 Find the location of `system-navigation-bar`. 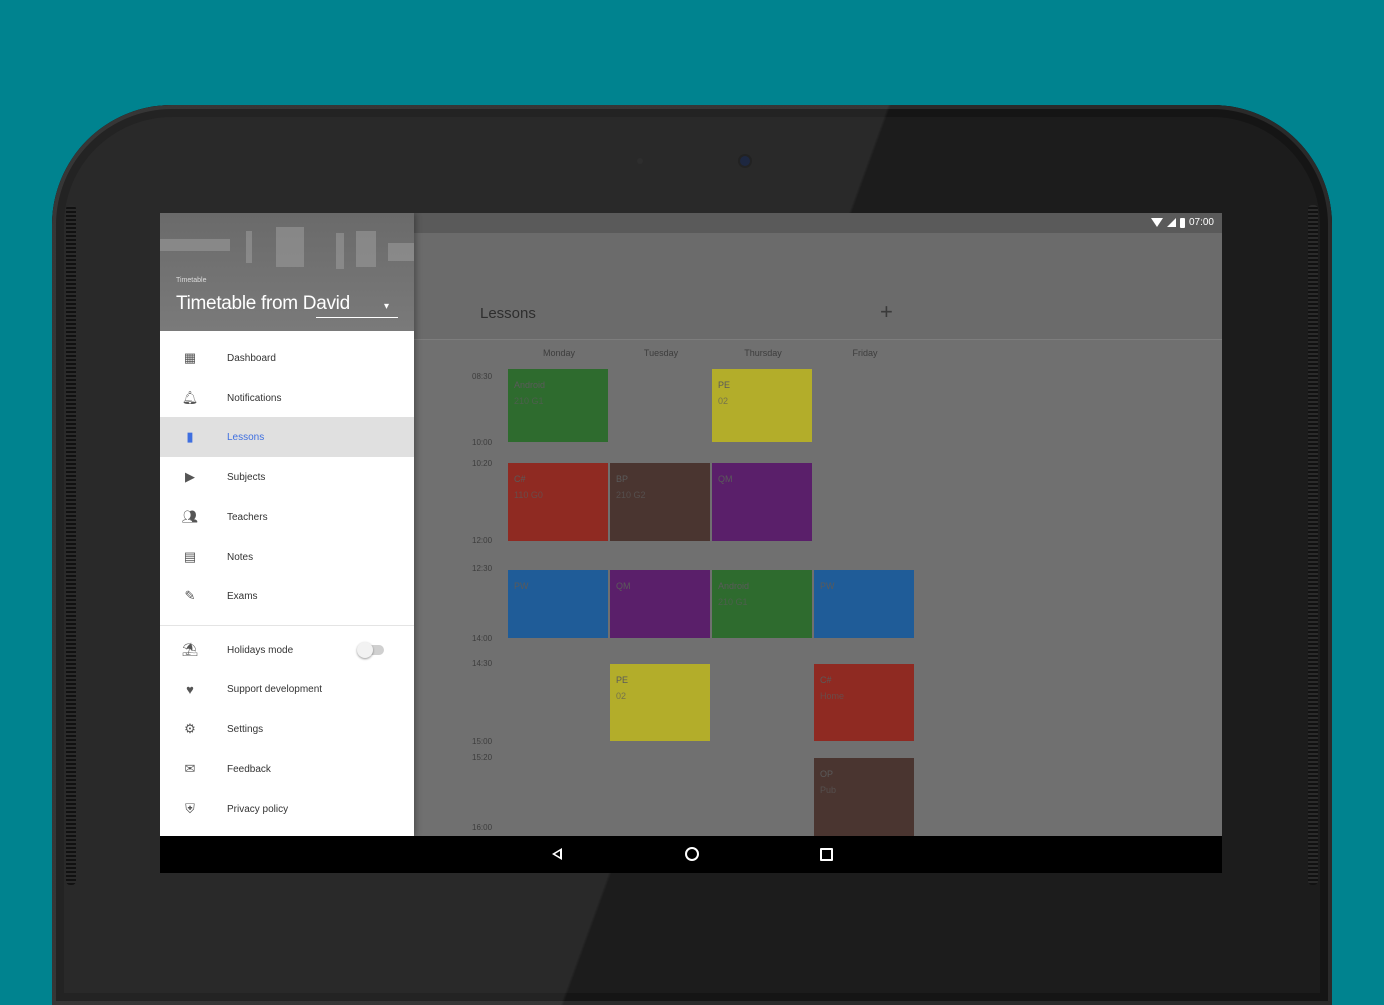

system-navigation-bar is located at coordinates (691, 854).